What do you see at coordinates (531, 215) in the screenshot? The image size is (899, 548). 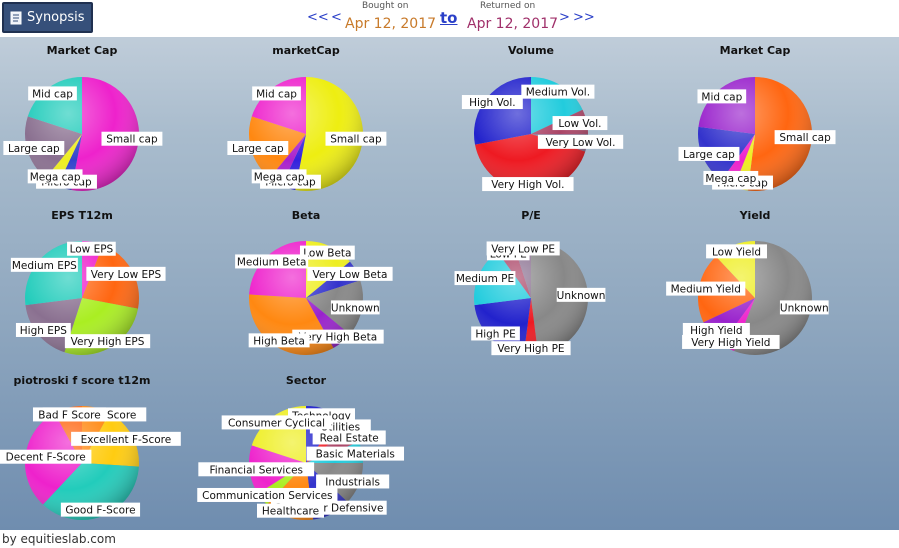 I see `chart-title: P/E` at bounding box center [531, 215].